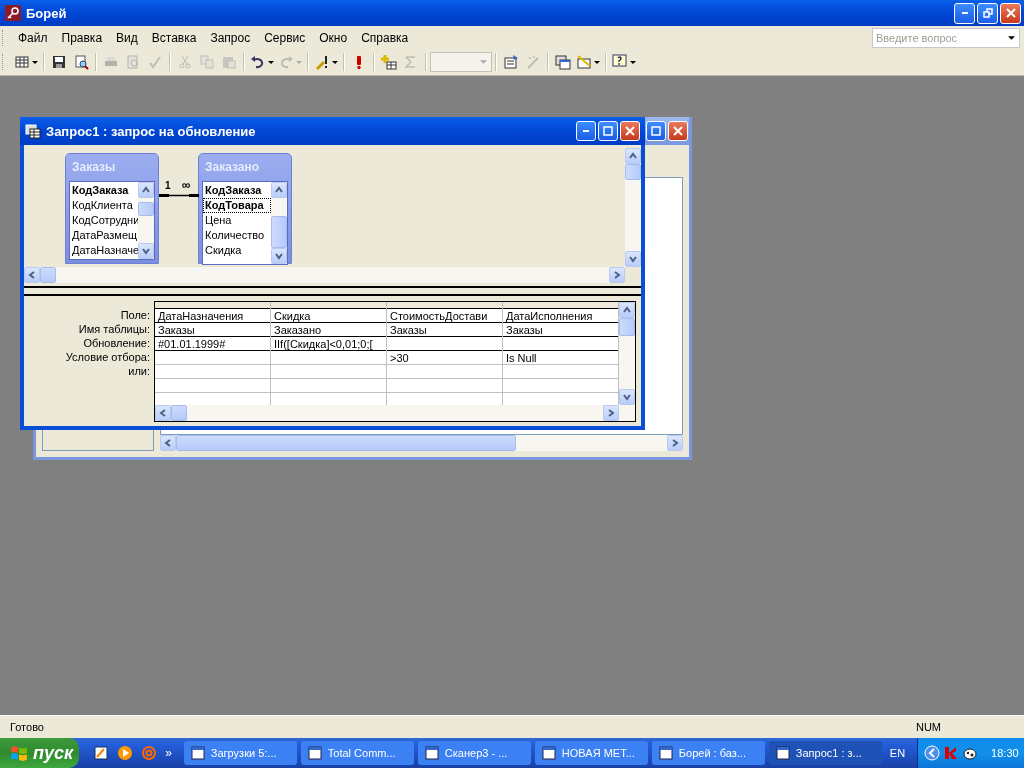  What do you see at coordinates (328, 316) in the screenshot?
I see `grid-cell: Скидка` at bounding box center [328, 316].